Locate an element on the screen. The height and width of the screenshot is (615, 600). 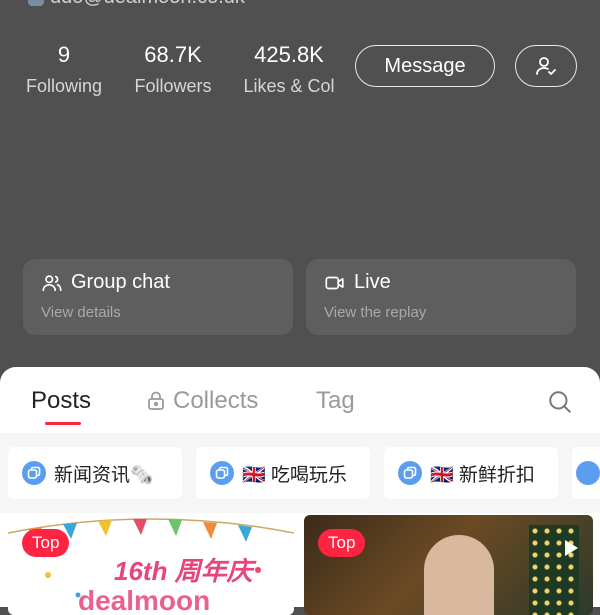
group-chat-title: Group chat is located at coordinates (120, 282).